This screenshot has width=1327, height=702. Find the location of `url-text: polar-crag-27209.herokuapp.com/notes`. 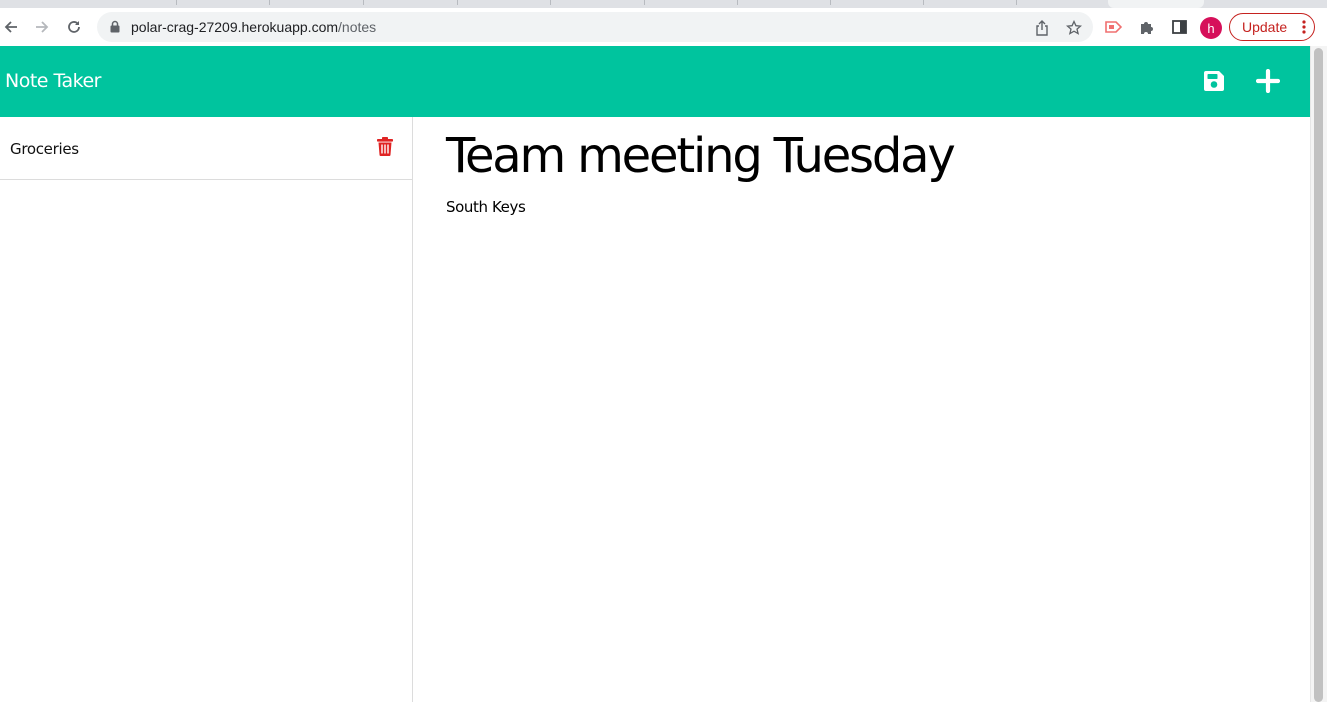

url-text: polar-crag-27209.herokuapp.com/notes is located at coordinates (253, 27).